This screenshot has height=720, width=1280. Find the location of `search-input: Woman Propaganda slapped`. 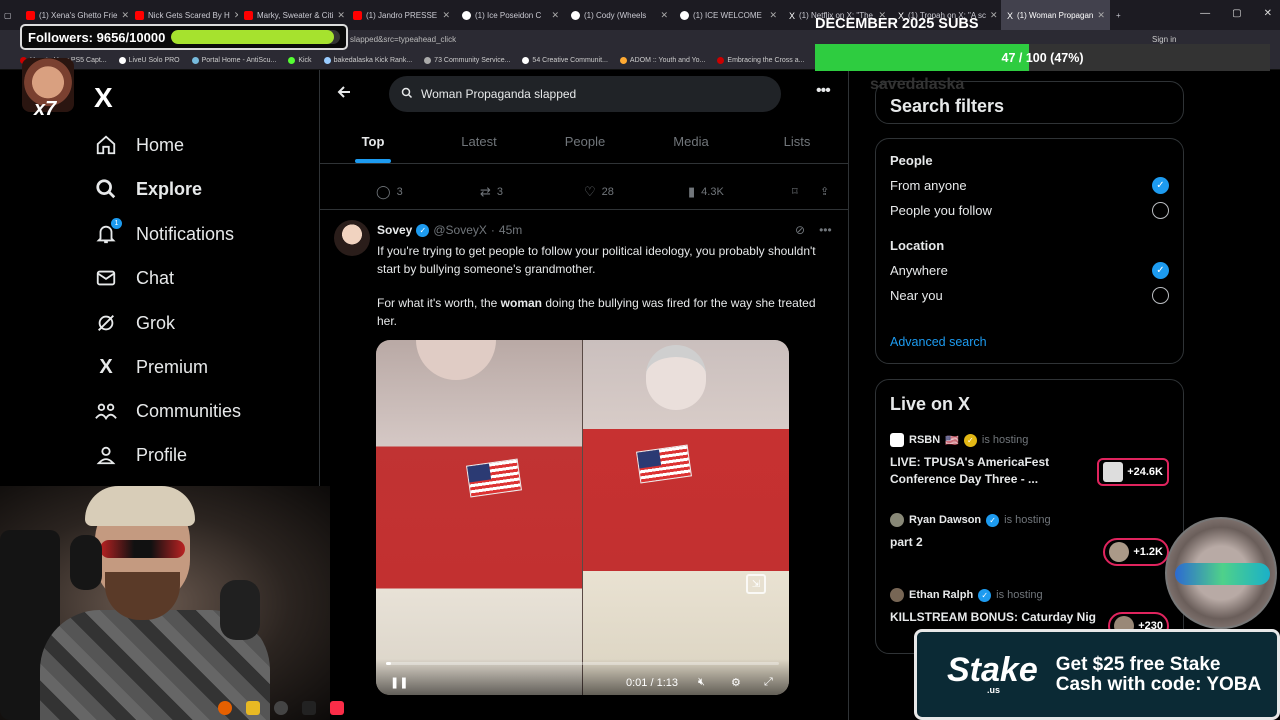

search-input: Woman Propaganda slapped is located at coordinates (498, 94).